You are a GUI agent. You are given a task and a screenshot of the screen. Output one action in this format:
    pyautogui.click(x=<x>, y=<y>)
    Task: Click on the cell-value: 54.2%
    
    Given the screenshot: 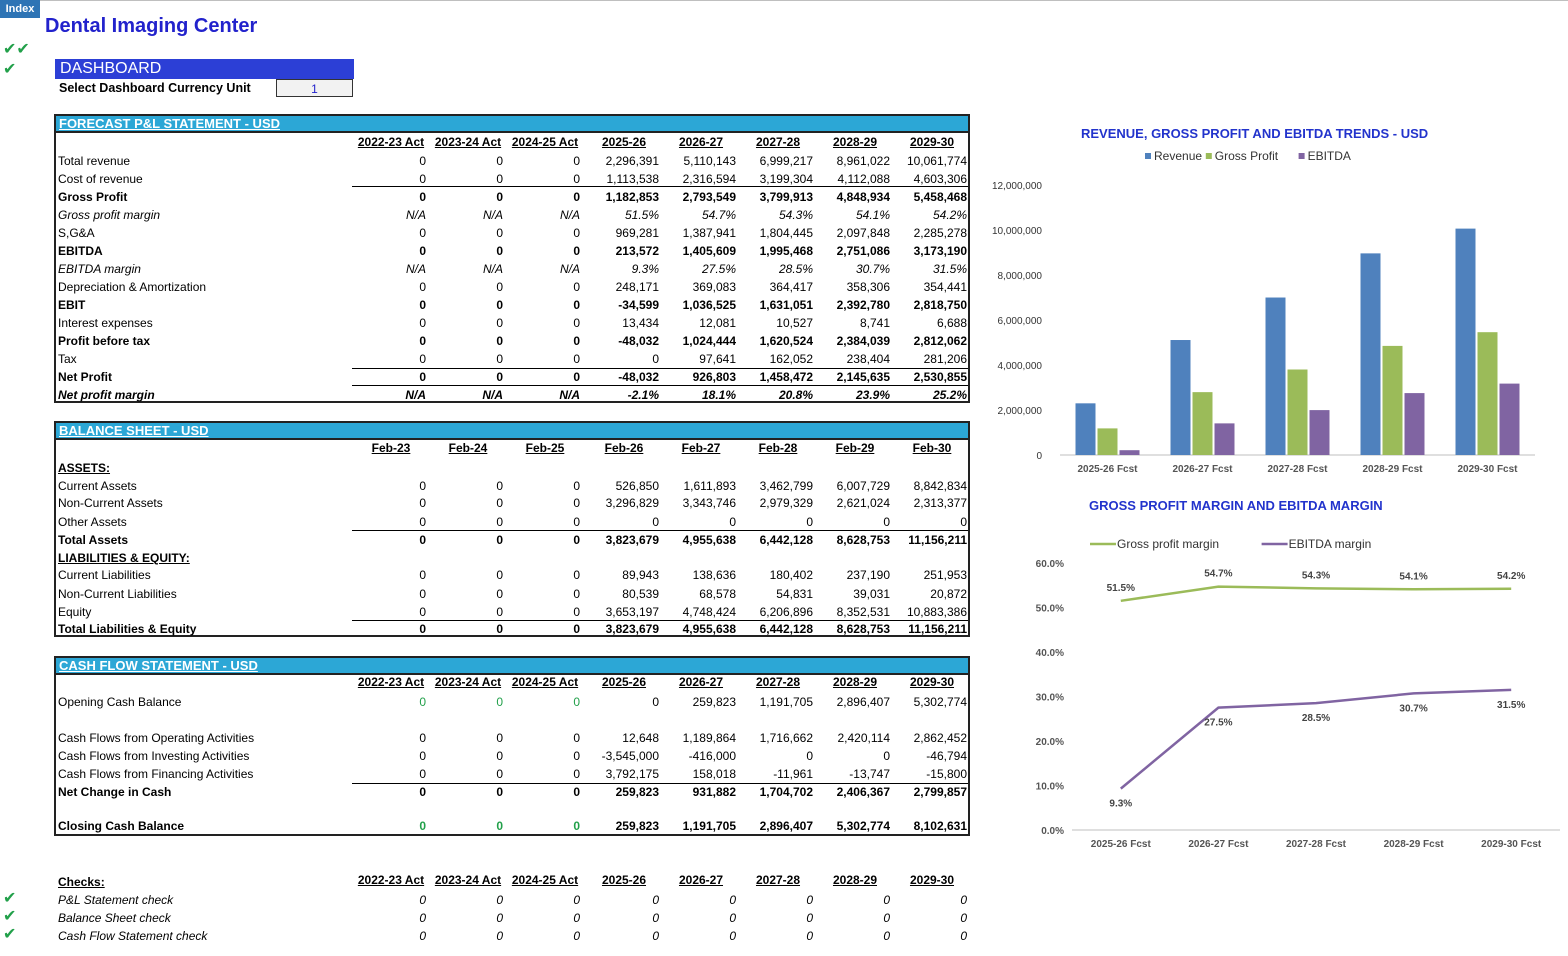 What is the action you would take?
    pyautogui.click(x=932, y=215)
    